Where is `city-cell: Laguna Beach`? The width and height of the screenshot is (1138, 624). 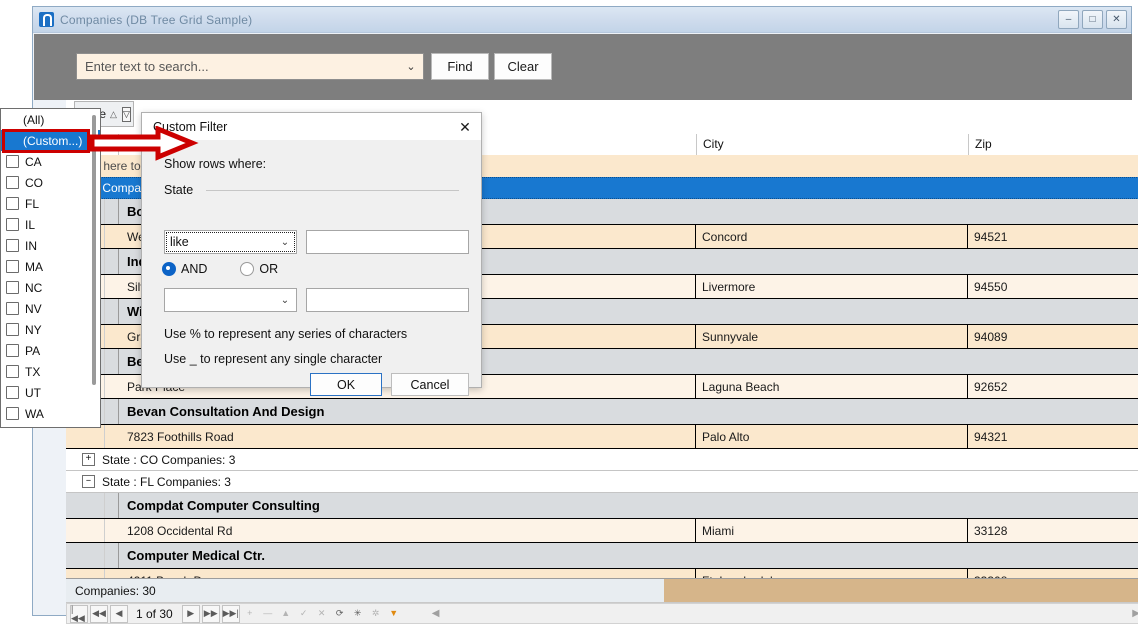
city-cell: Laguna Beach is located at coordinates (832, 386).